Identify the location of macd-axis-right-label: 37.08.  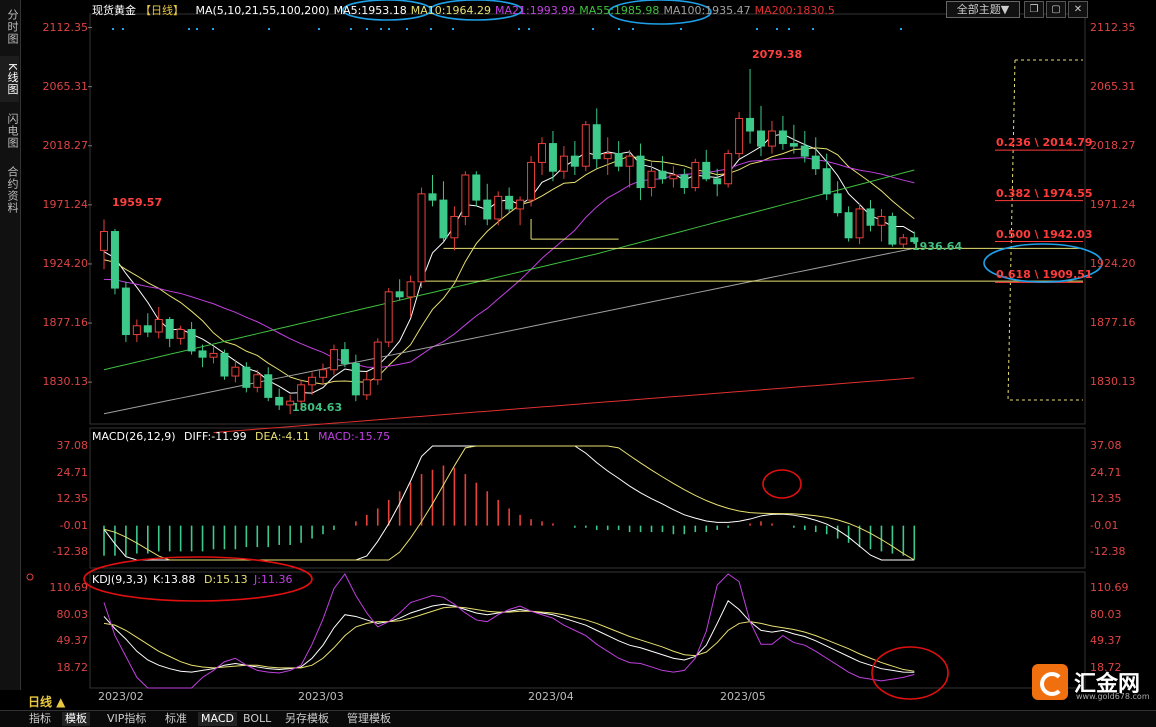
(1106, 445).